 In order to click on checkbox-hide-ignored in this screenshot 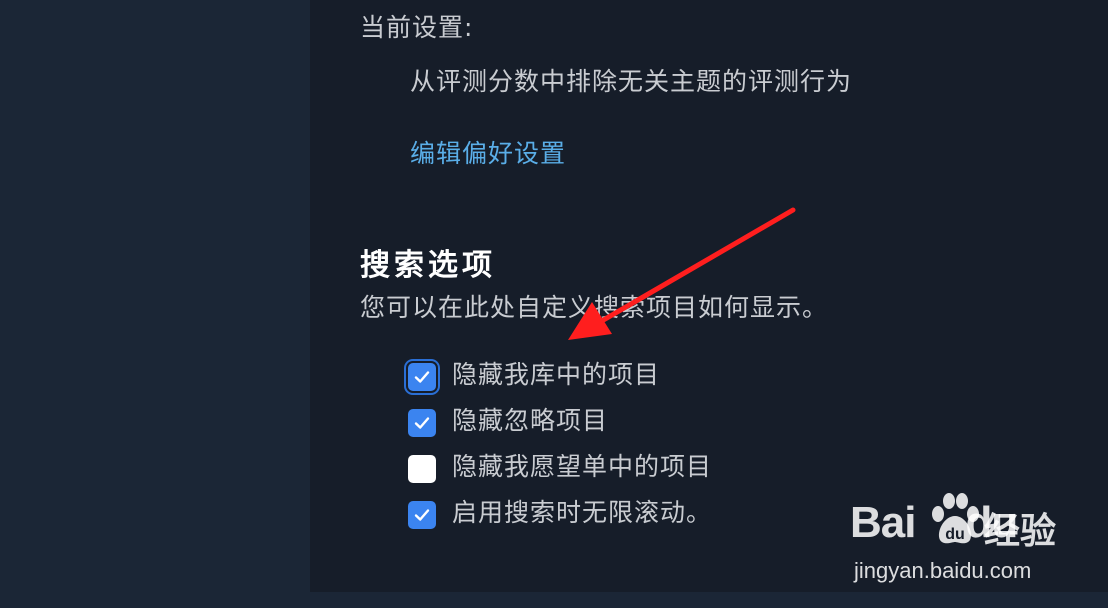, I will do `click(422, 423)`.